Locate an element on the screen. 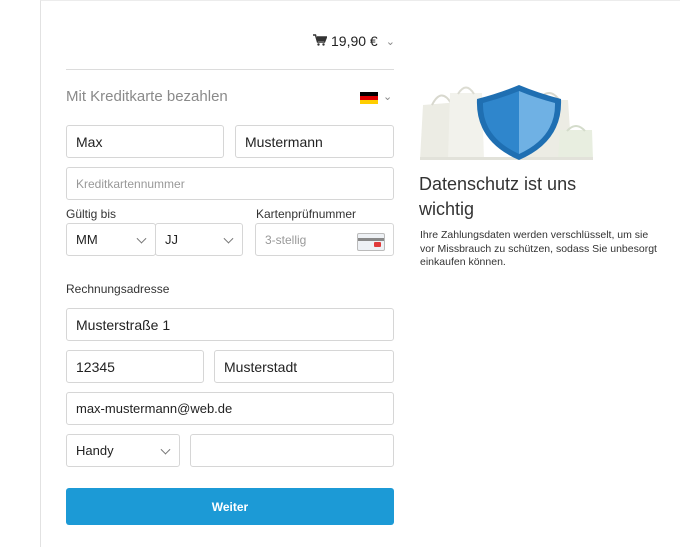 Image resolution: width=680 pixels, height=547 pixels. street-field: Musterstraße 1 is located at coordinates (230, 324).